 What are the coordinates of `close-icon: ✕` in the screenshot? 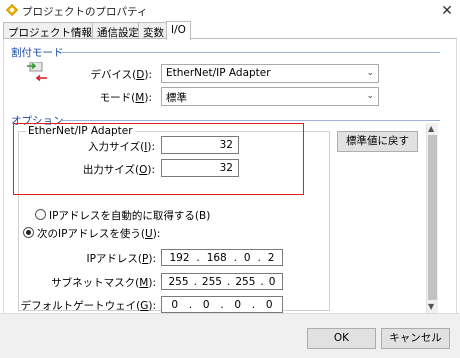 It's located at (447, 11).